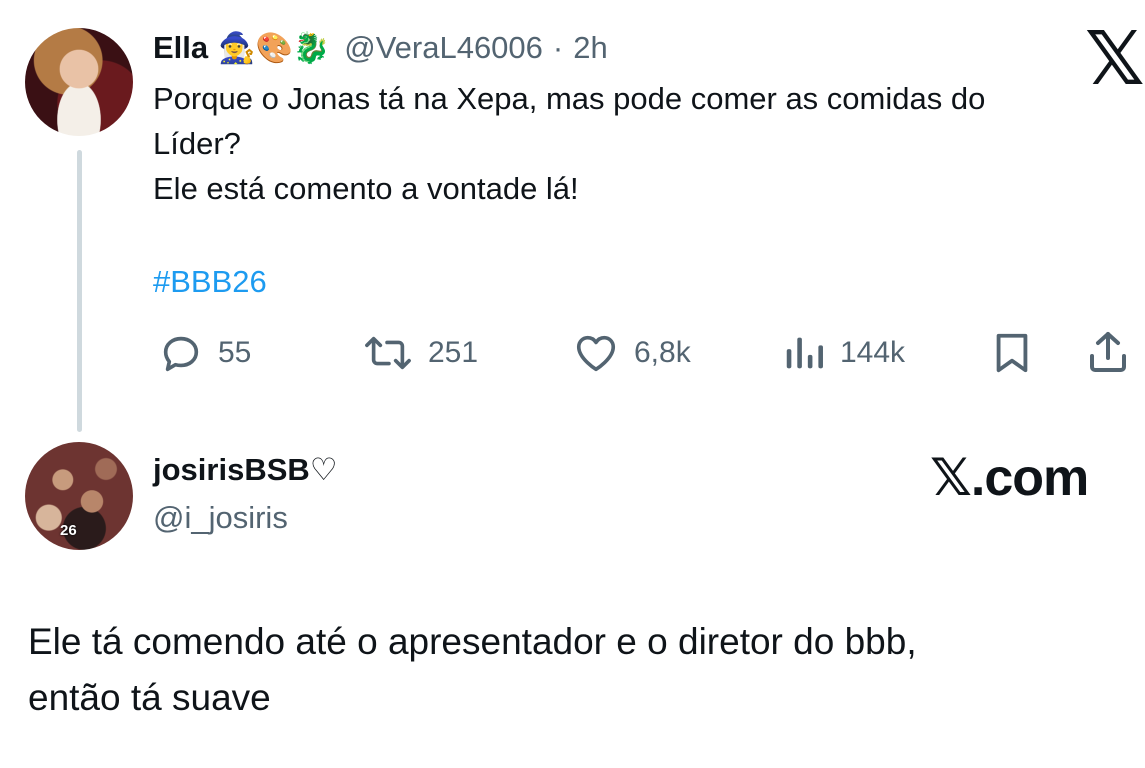 This screenshot has width=1145, height=768. I want to click on reply-author-name: josirisBSB, so click(231, 469).